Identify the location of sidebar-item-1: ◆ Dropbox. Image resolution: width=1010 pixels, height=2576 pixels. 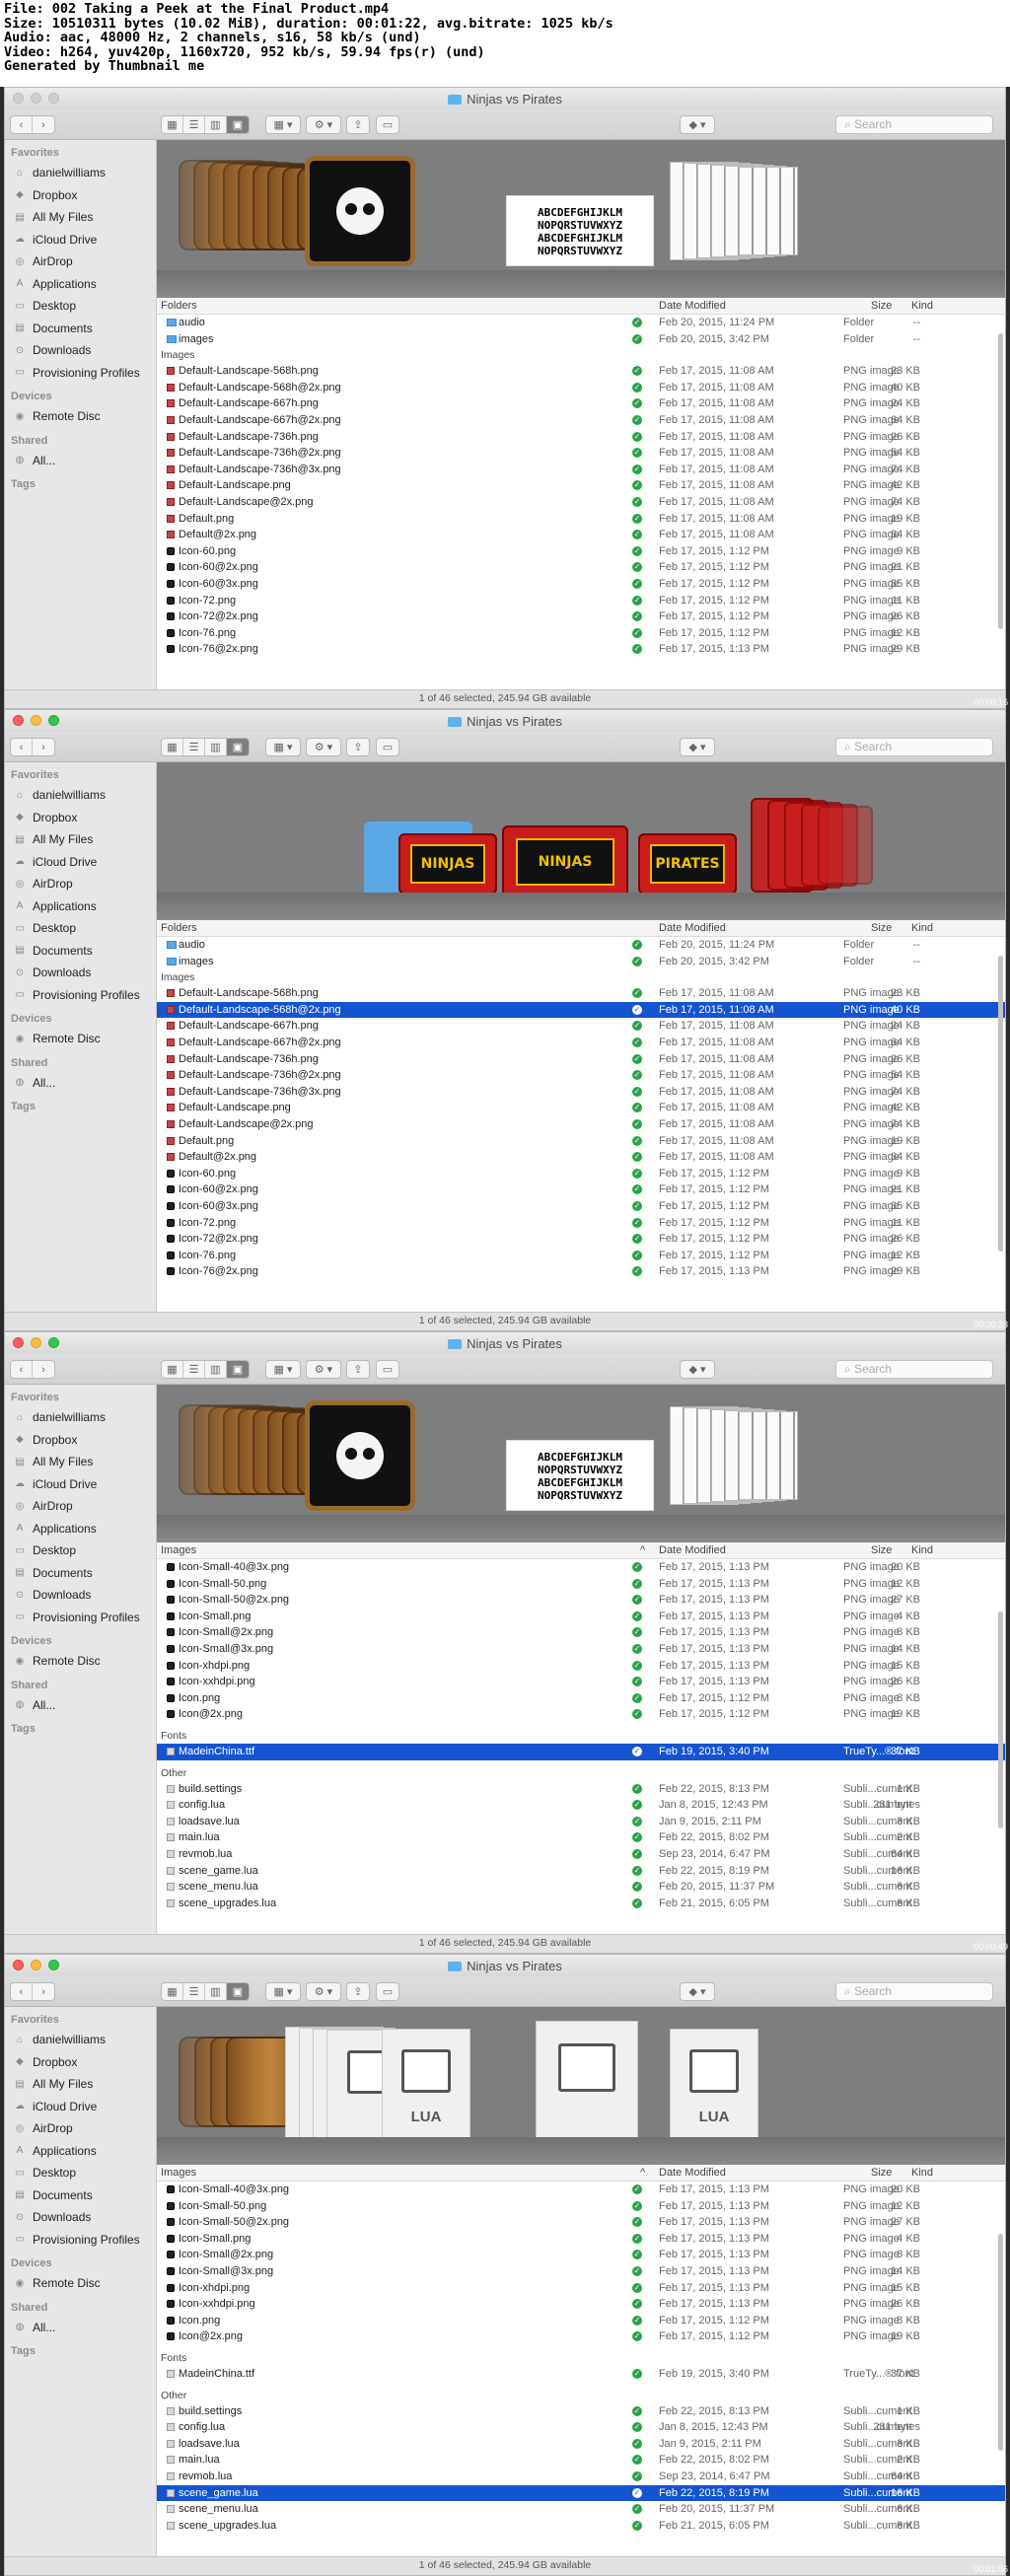
(80, 1440).